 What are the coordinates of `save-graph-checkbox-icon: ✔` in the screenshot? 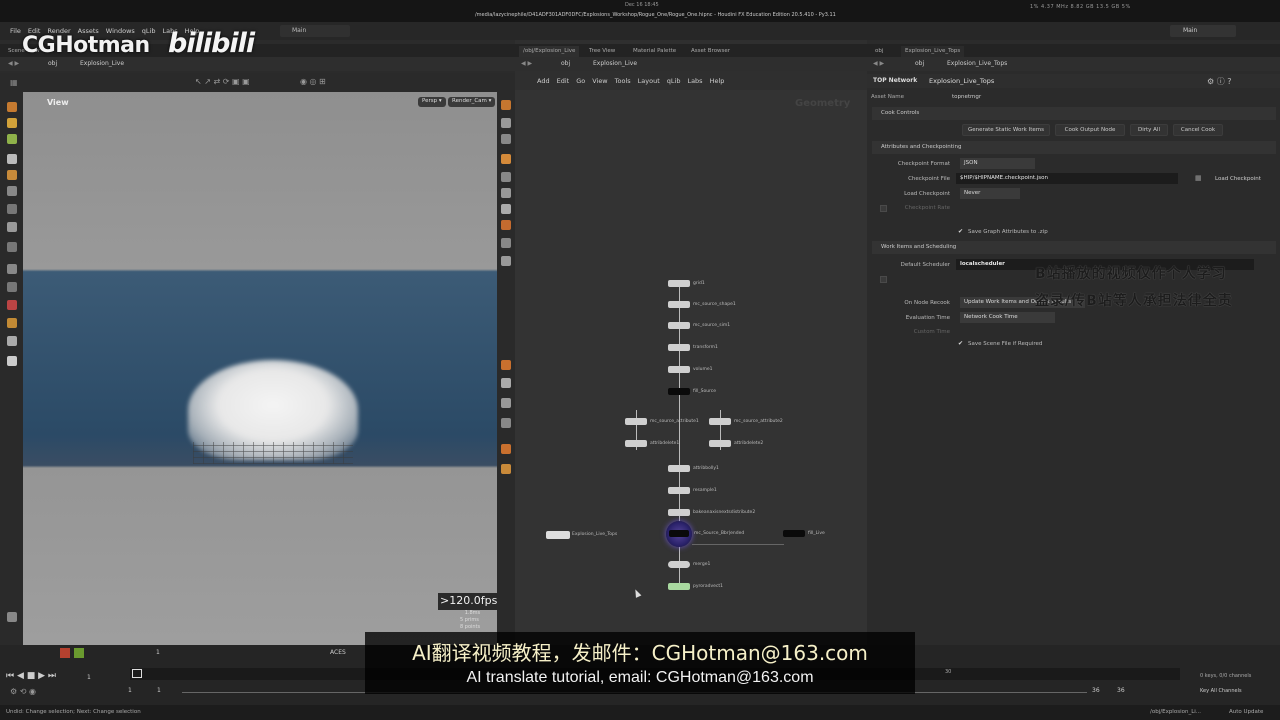 It's located at (960, 231).